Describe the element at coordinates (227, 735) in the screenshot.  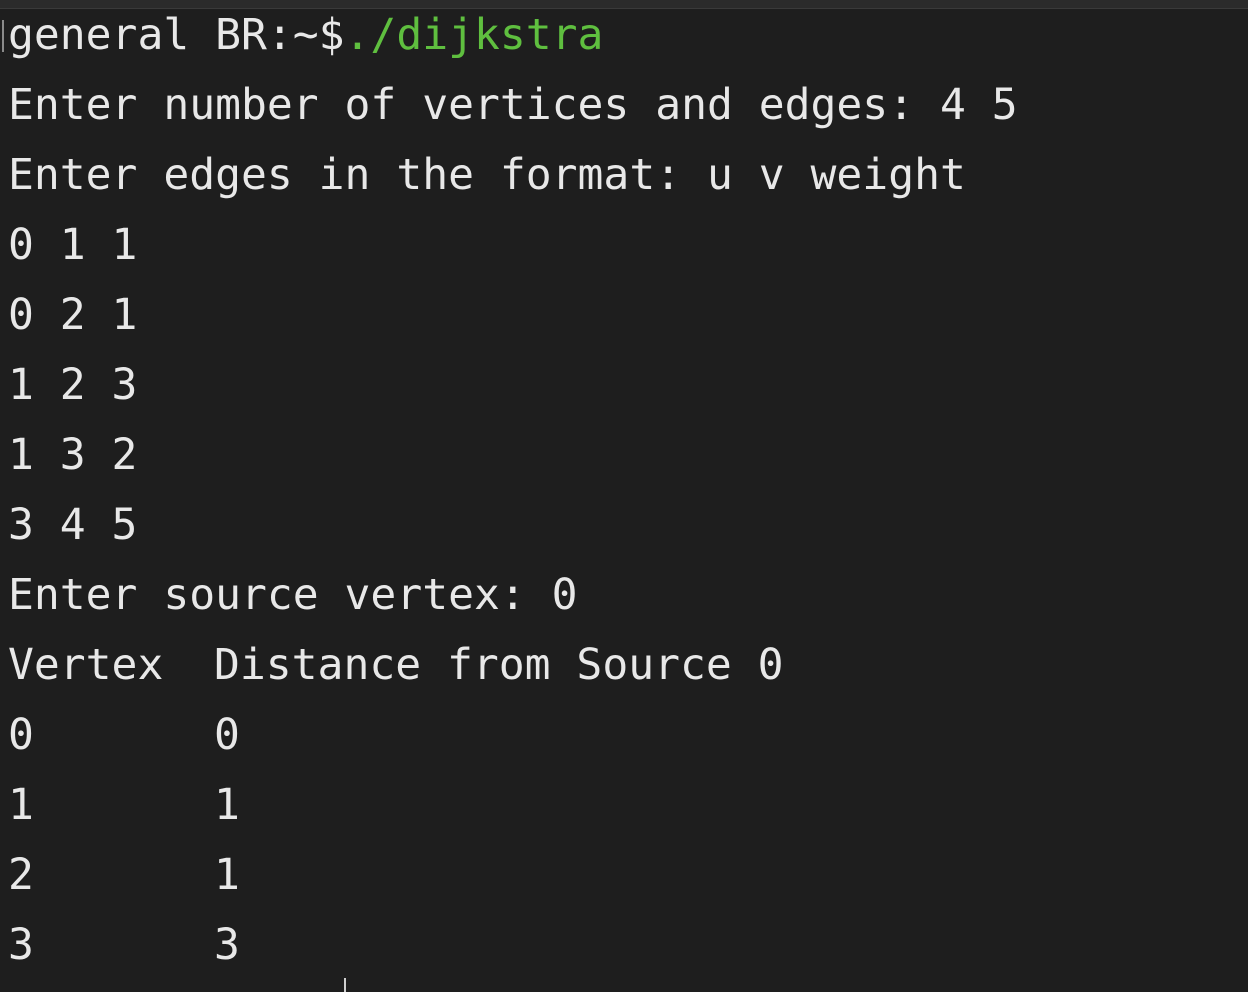
I see `result-distance: 0` at that location.